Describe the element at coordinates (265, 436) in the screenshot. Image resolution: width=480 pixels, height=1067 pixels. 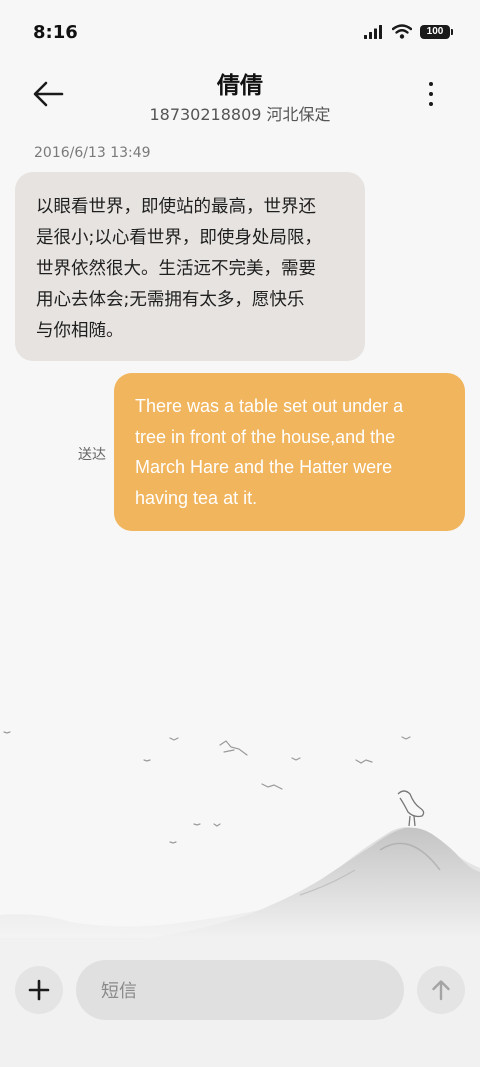
I see `message-line: tree in front of the house,and the` at that location.